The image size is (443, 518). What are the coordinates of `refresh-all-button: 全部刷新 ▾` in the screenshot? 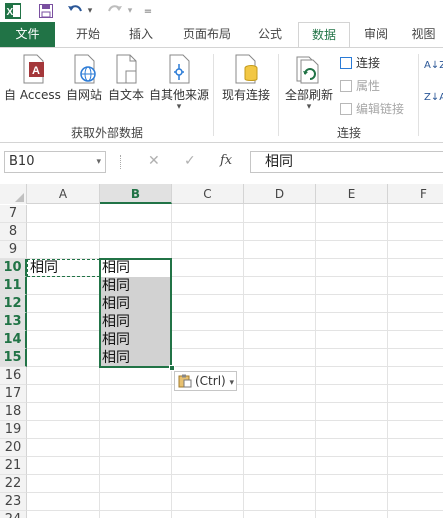 It's located at (309, 83).